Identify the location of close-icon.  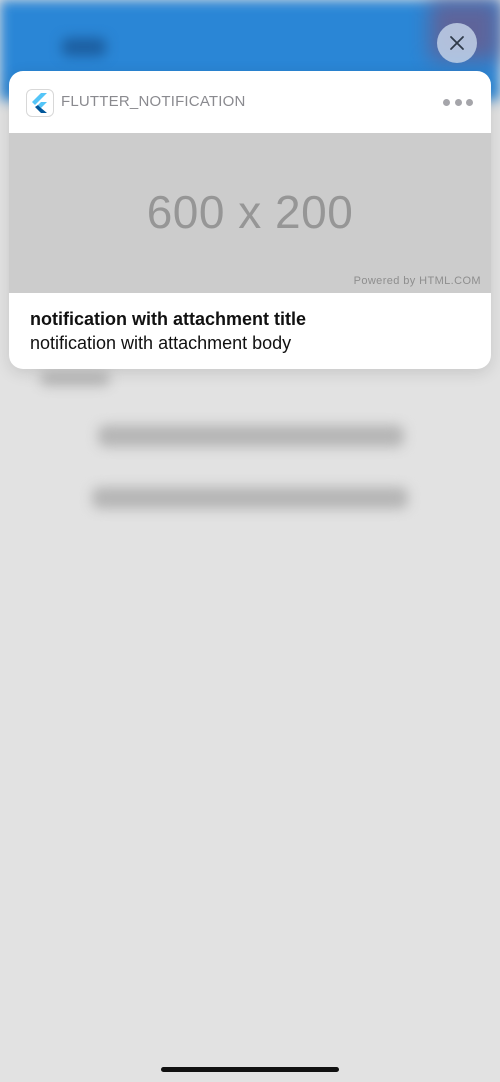
(457, 43).